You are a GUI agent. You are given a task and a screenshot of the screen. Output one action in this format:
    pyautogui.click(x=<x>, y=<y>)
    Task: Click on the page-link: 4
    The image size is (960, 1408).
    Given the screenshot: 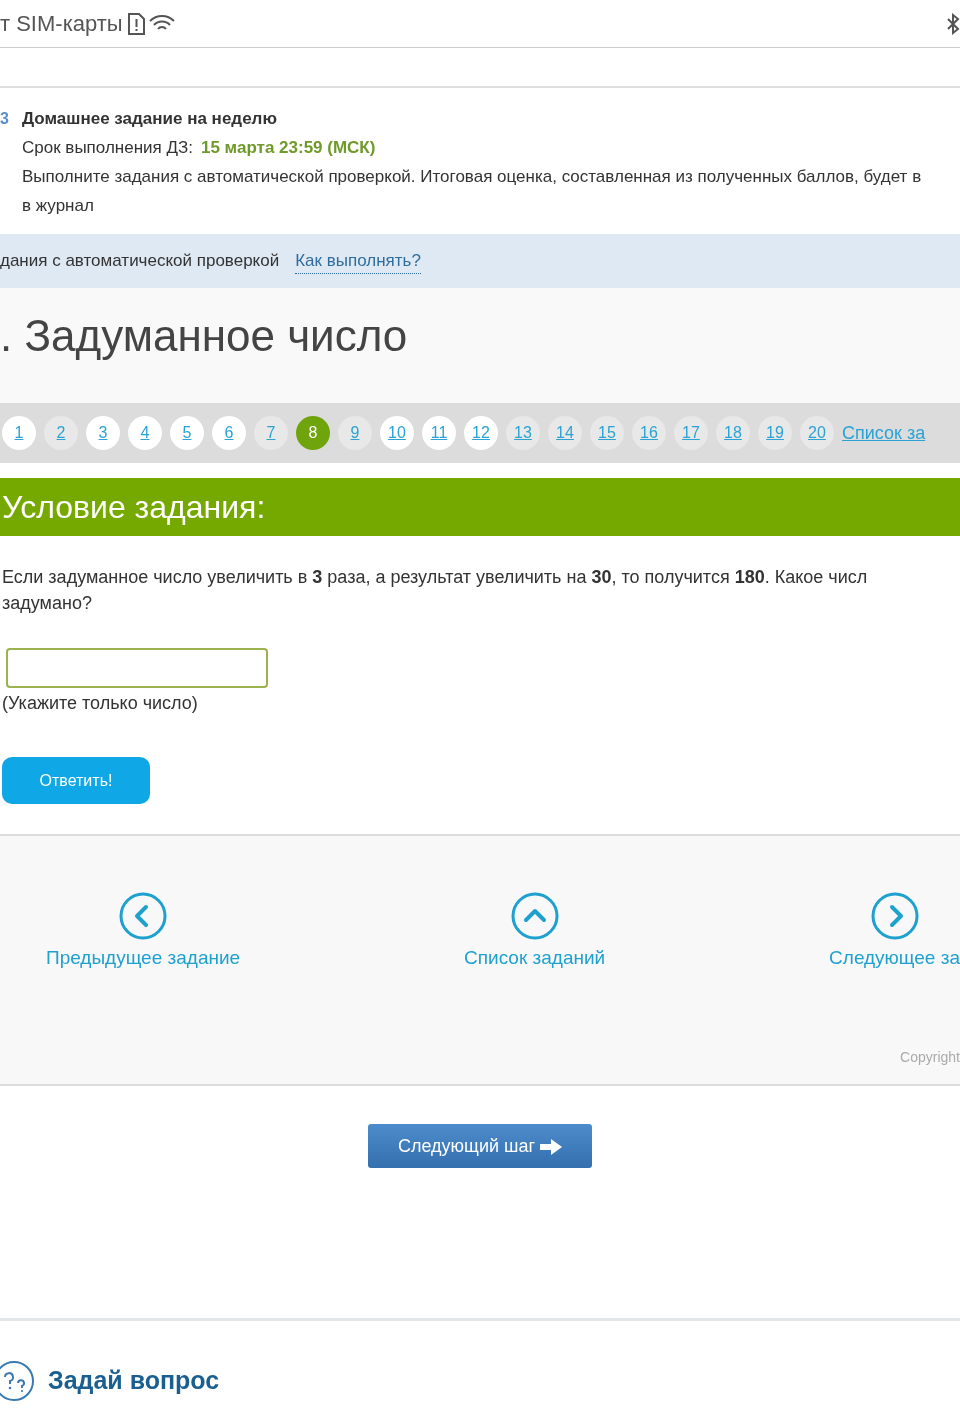 What is the action you would take?
    pyautogui.click(x=145, y=433)
    